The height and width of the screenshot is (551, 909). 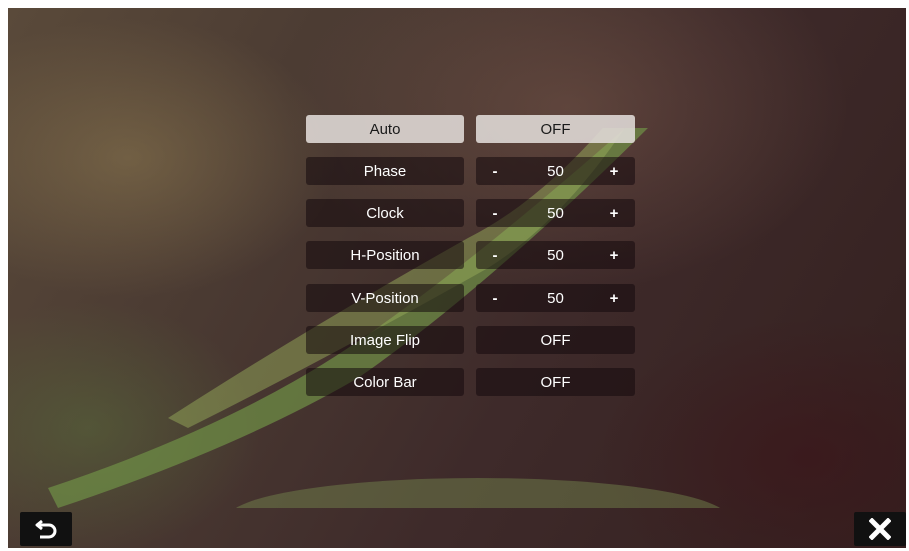 What do you see at coordinates (471, 340) in the screenshot?
I see `menu-row-image-flip: Image Flip OFF` at bounding box center [471, 340].